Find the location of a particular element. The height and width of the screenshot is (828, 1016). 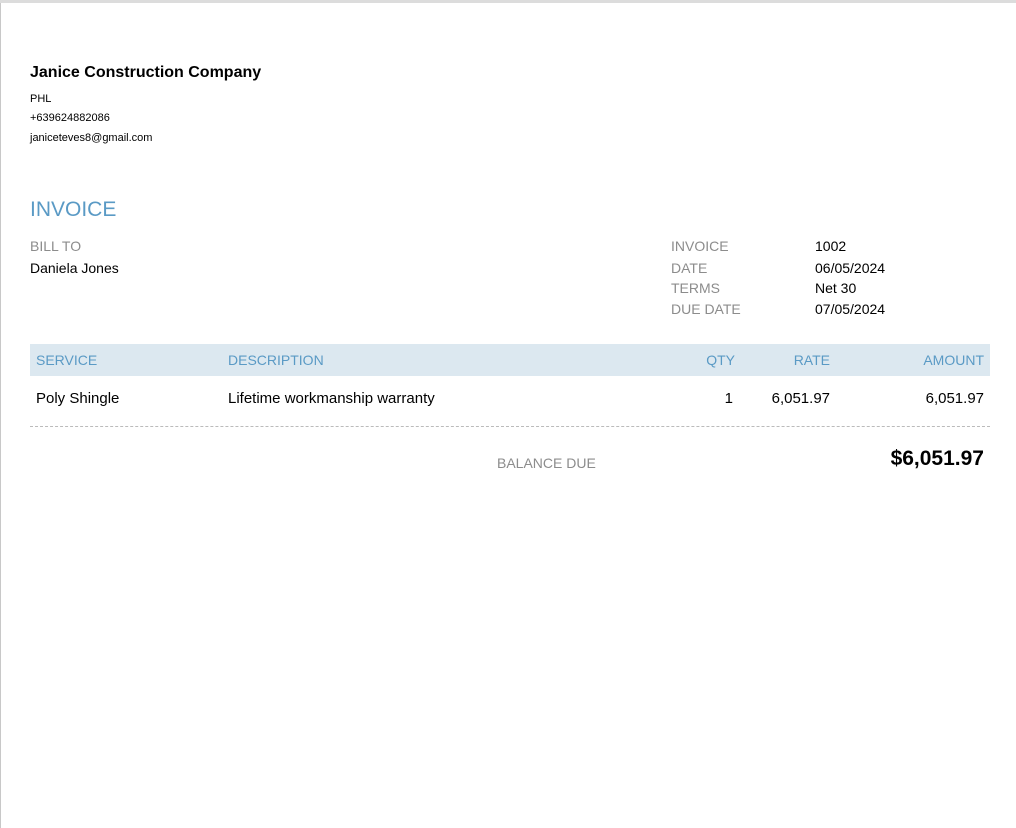

company-phone: +639624882086 is located at coordinates (70, 118).